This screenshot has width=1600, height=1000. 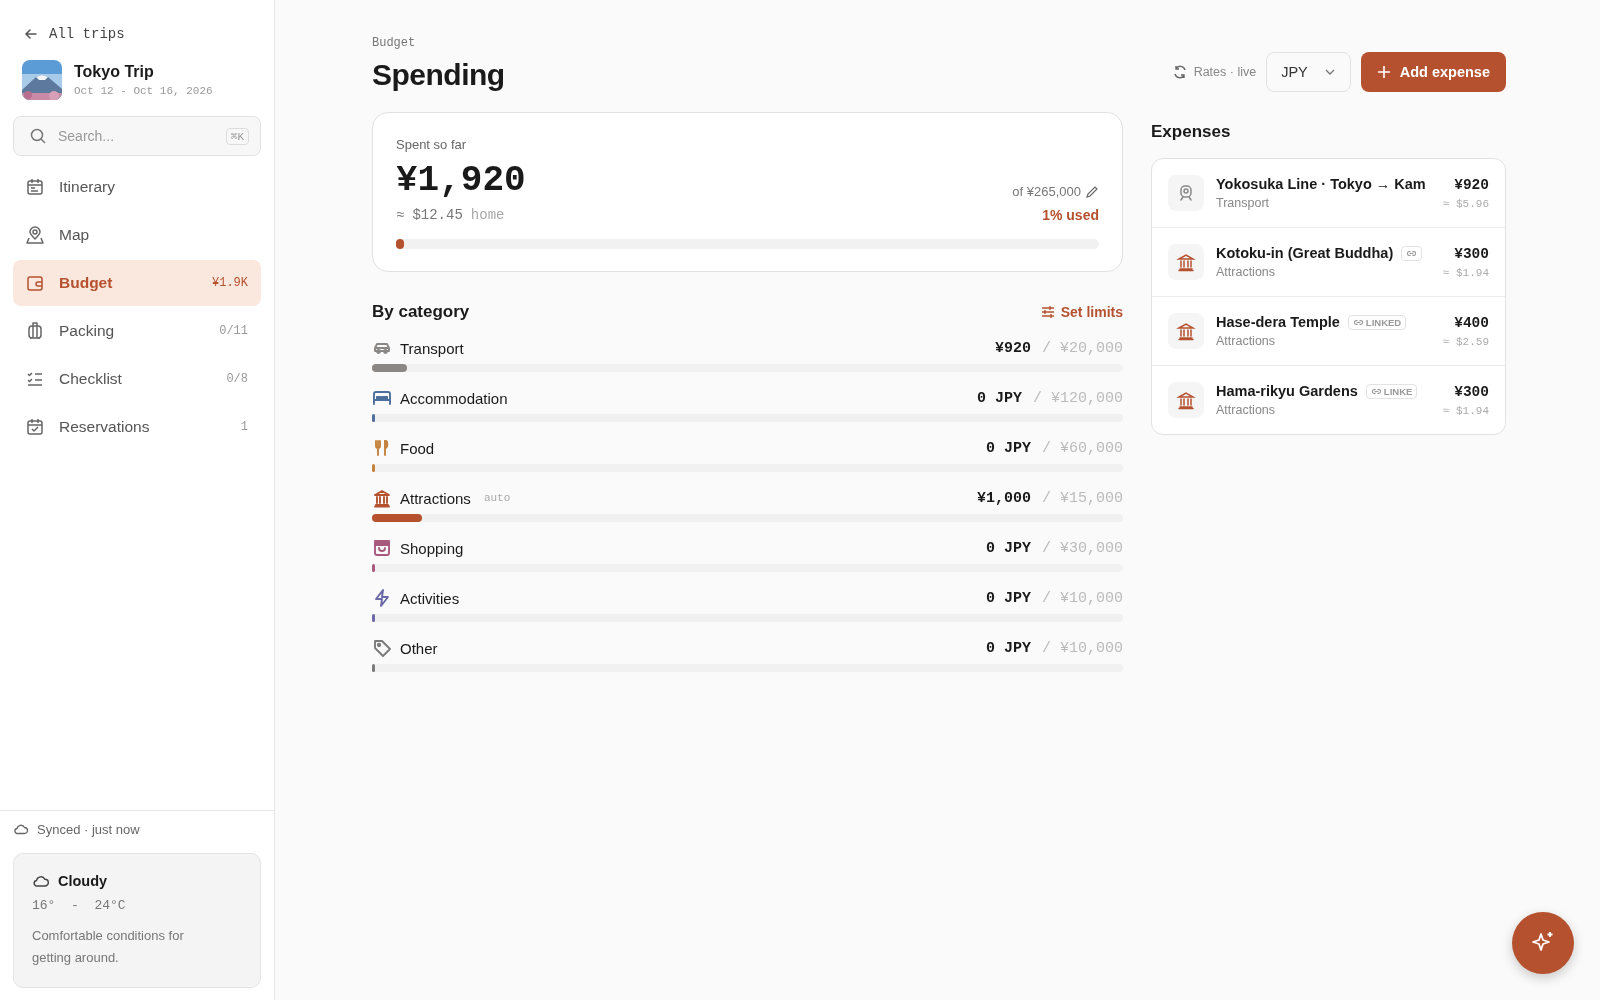 I want to click on page-title: Spending, so click(x=439, y=75).